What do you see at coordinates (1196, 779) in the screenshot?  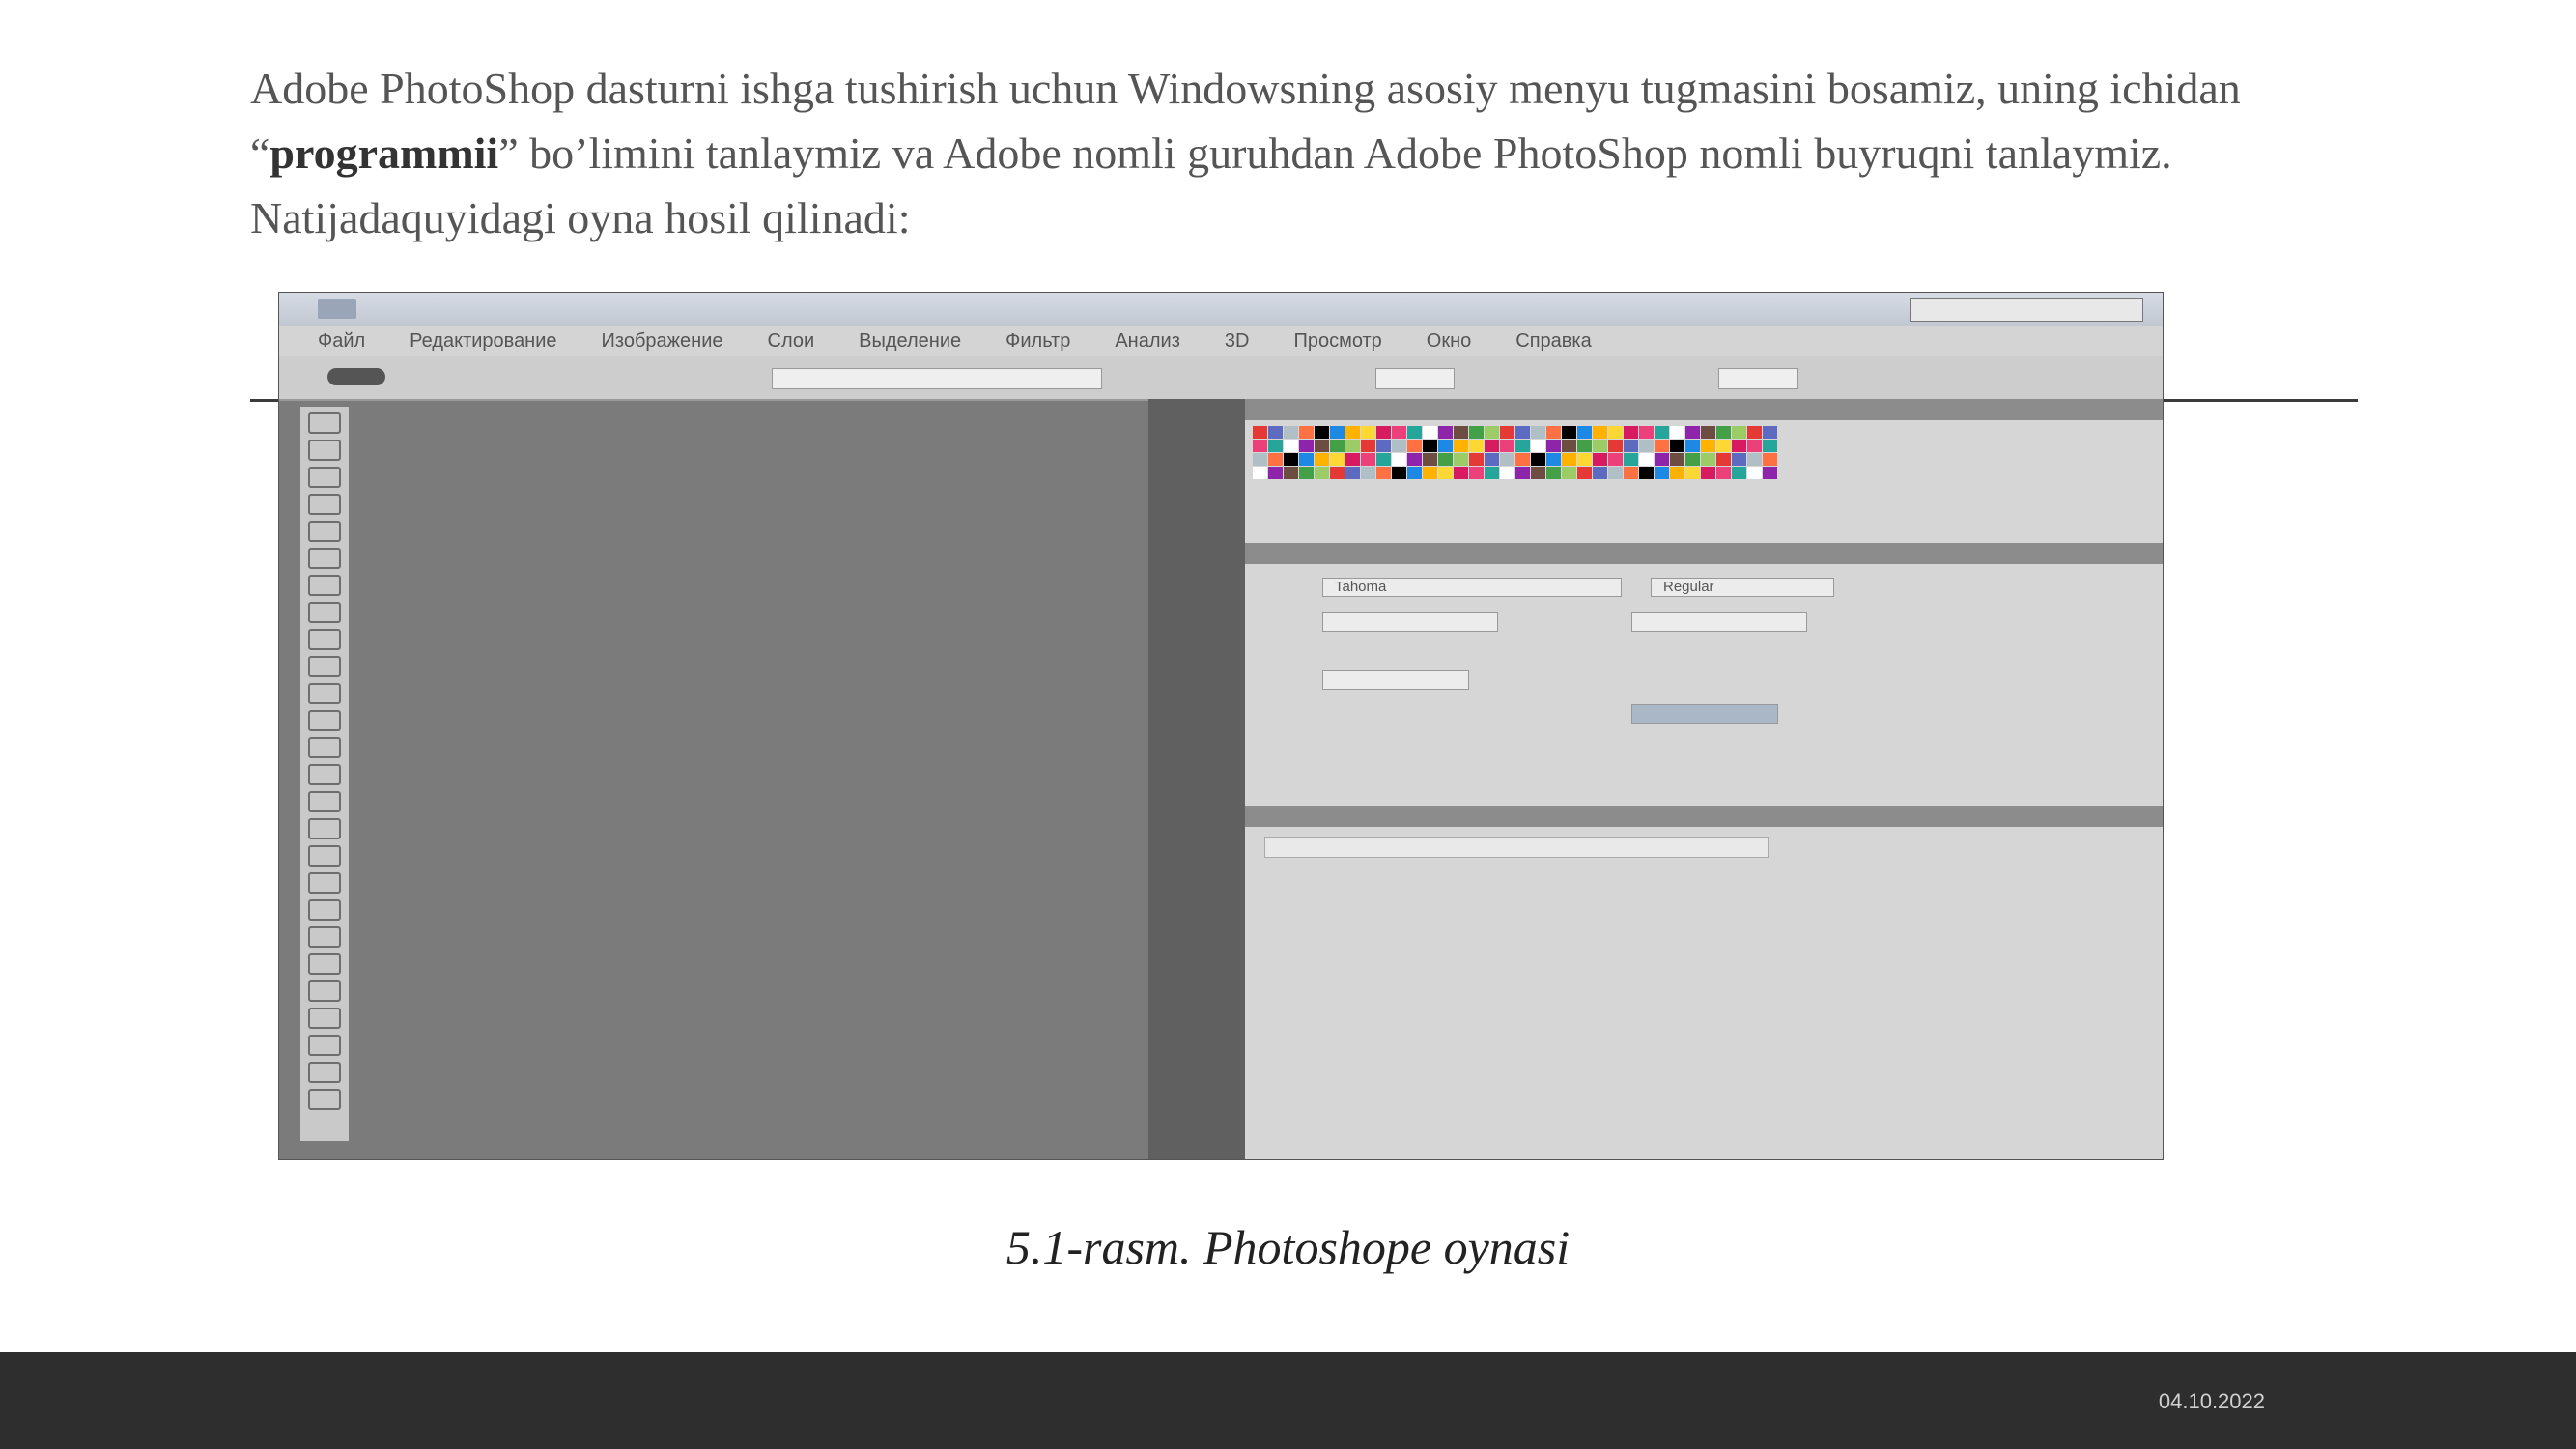 I see `ps-panel-dock` at bounding box center [1196, 779].